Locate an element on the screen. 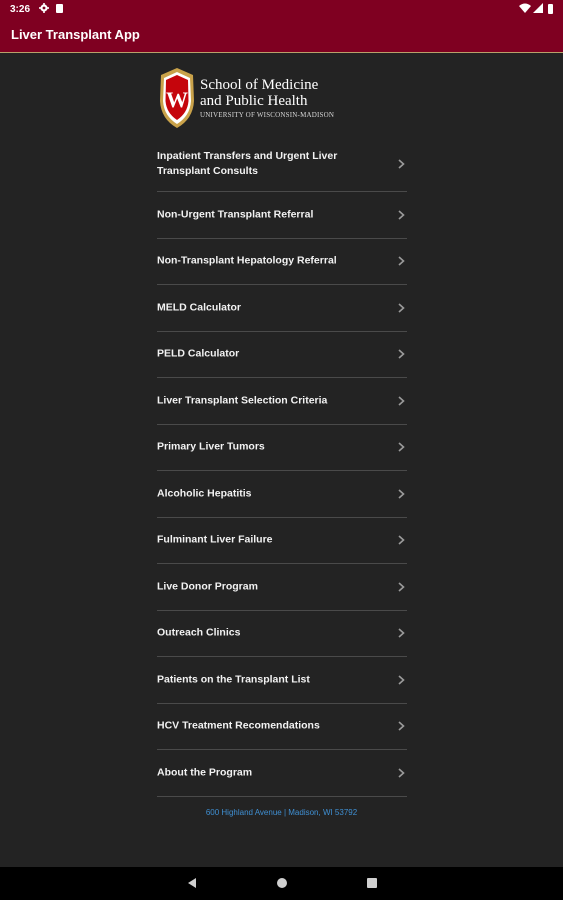  app-bar: Liver Transplant App is located at coordinates (281, 36).